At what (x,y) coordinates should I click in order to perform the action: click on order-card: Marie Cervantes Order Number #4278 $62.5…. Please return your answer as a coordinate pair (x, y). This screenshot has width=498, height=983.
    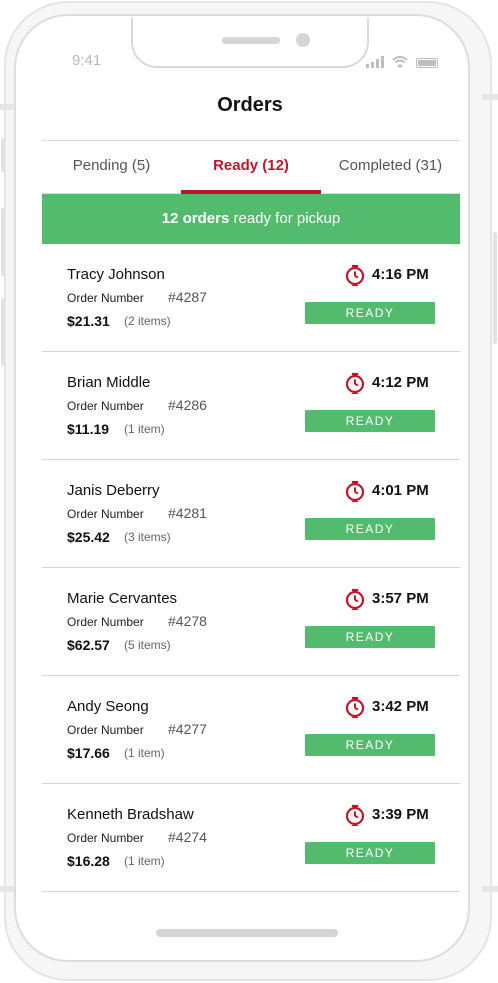
    Looking at the image, I should click on (251, 622).